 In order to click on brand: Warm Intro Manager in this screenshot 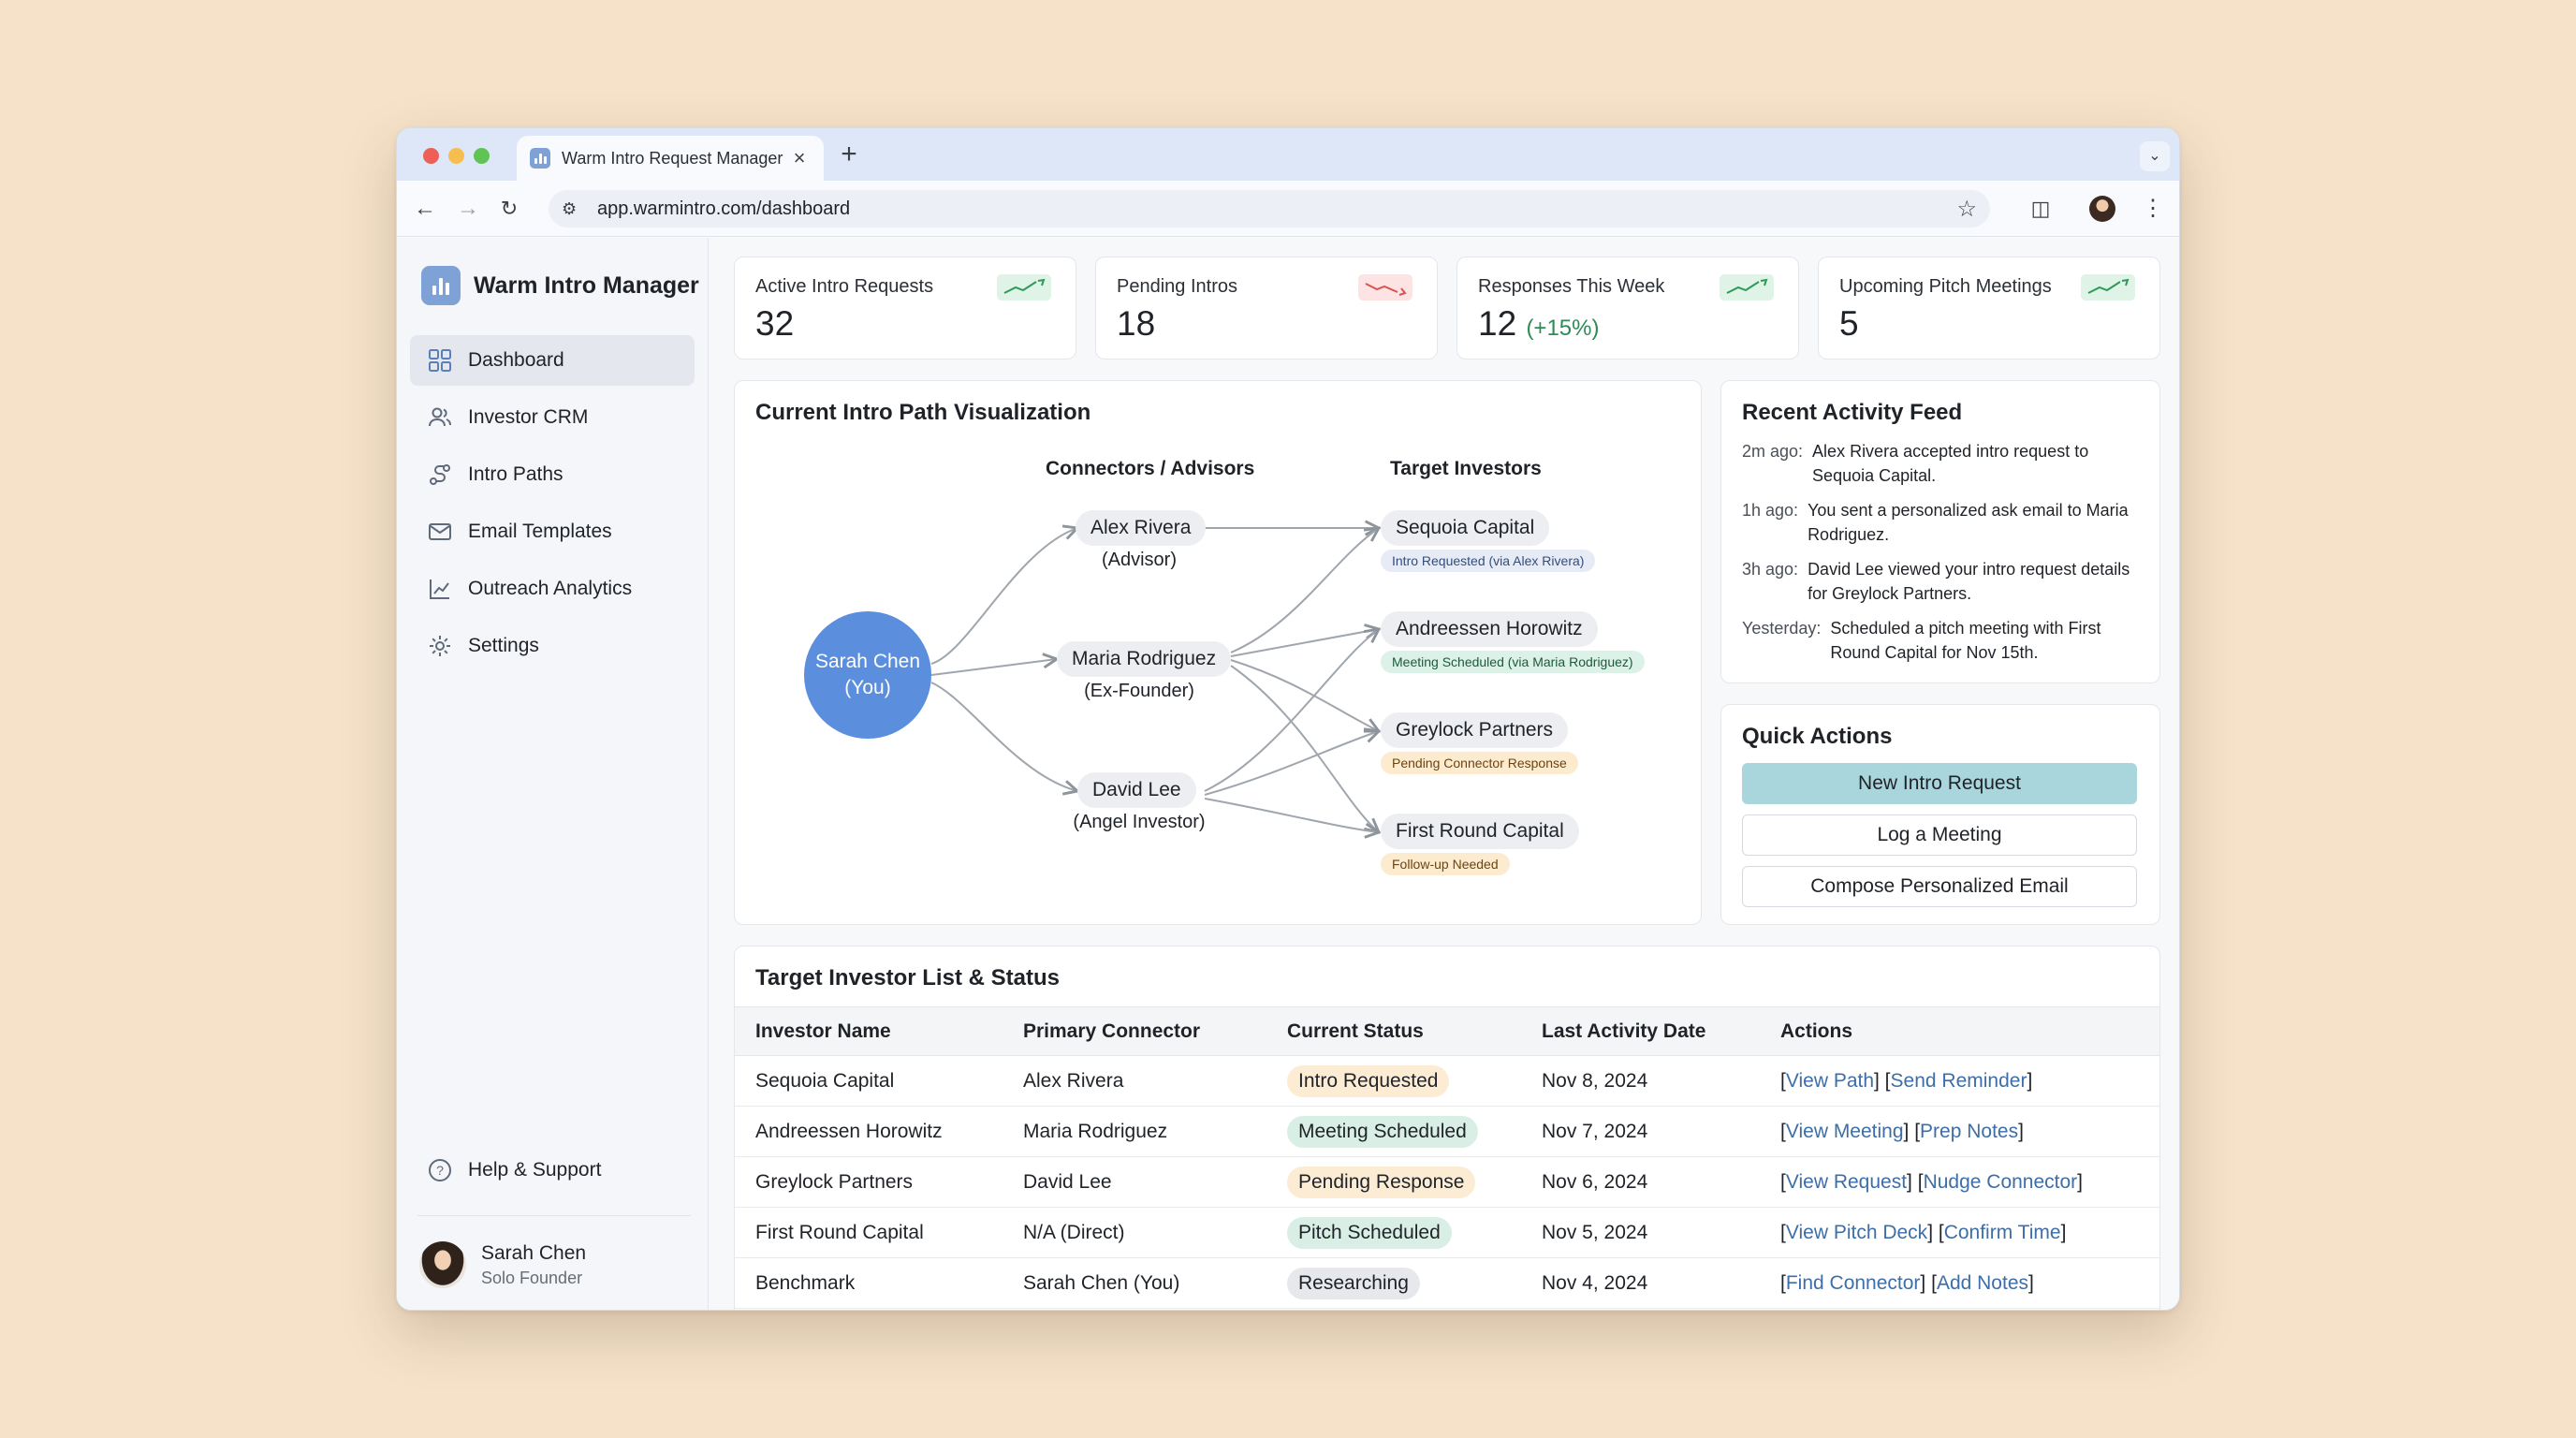, I will do `click(560, 285)`.